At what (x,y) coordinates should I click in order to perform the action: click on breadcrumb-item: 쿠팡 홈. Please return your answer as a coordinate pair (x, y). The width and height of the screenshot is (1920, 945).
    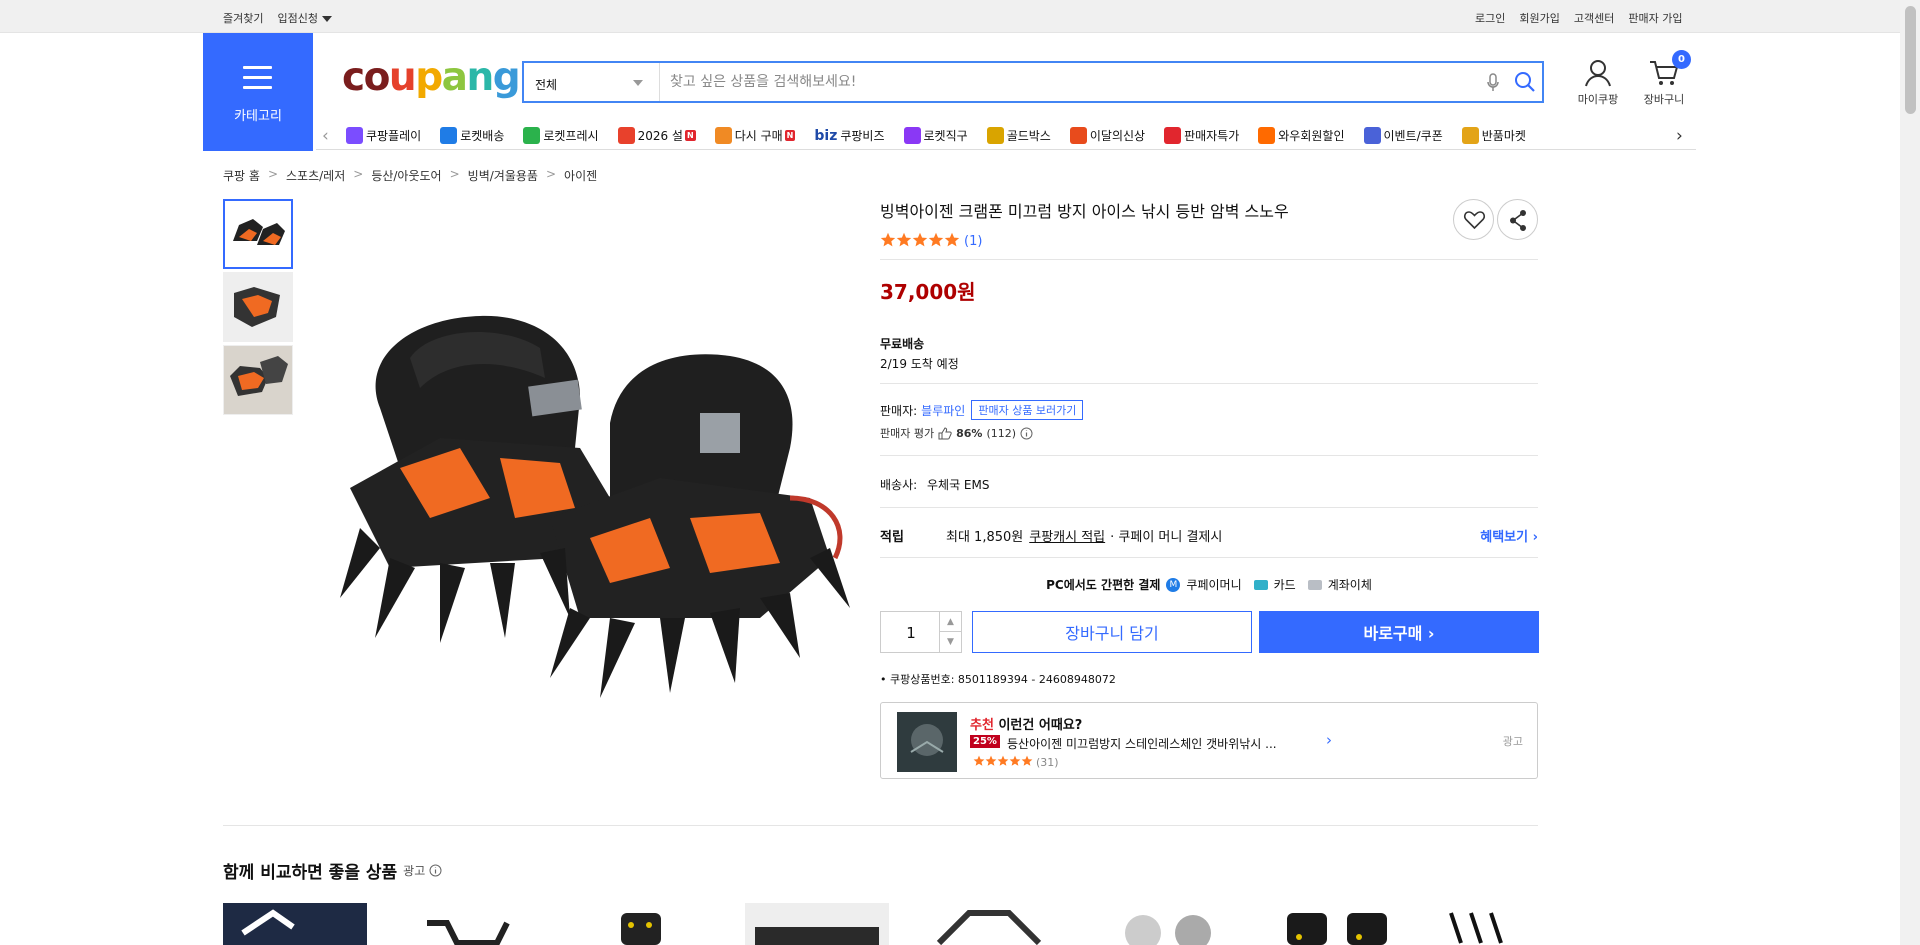
    Looking at the image, I should click on (241, 175).